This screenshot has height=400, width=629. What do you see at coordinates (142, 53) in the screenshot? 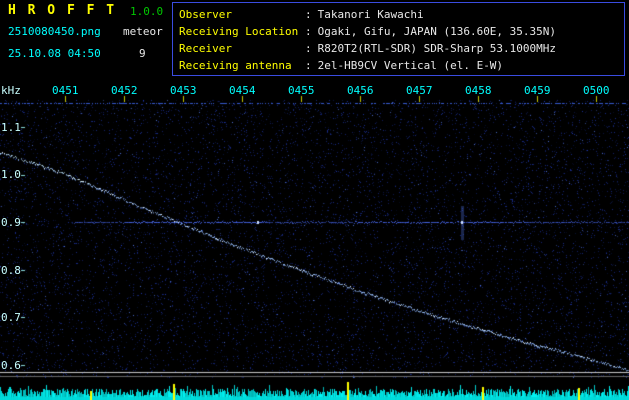
I see `event-count: 9` at bounding box center [142, 53].